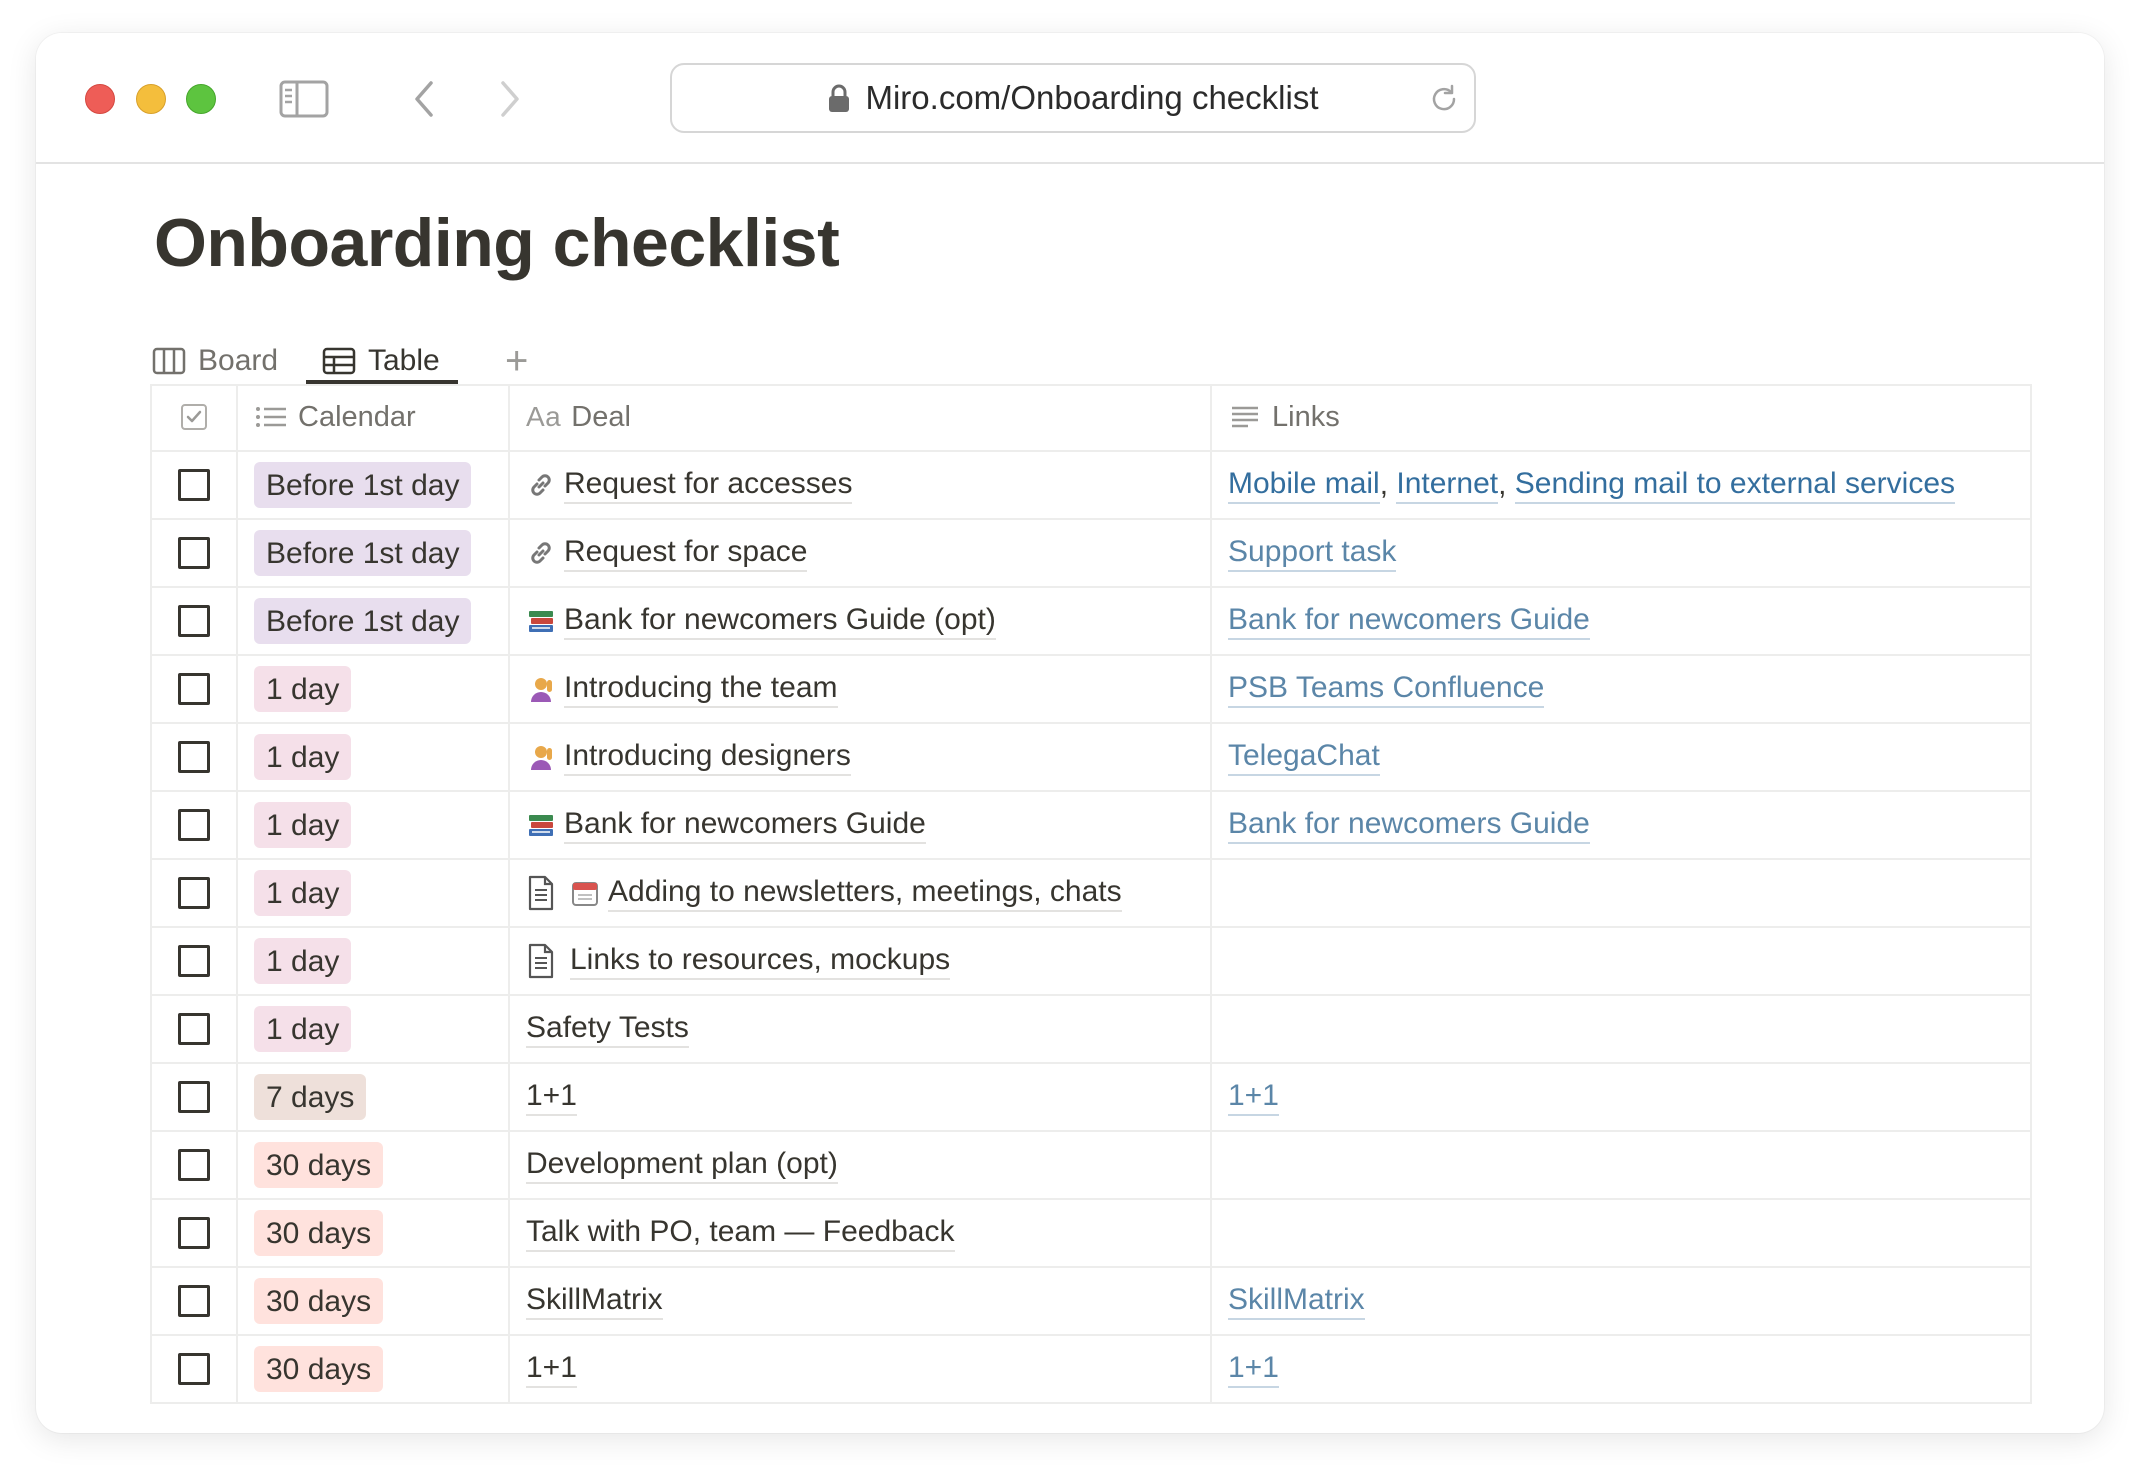 The width and height of the screenshot is (2140, 1470). Describe the element at coordinates (541, 621) in the screenshot. I see `books-icon` at that location.